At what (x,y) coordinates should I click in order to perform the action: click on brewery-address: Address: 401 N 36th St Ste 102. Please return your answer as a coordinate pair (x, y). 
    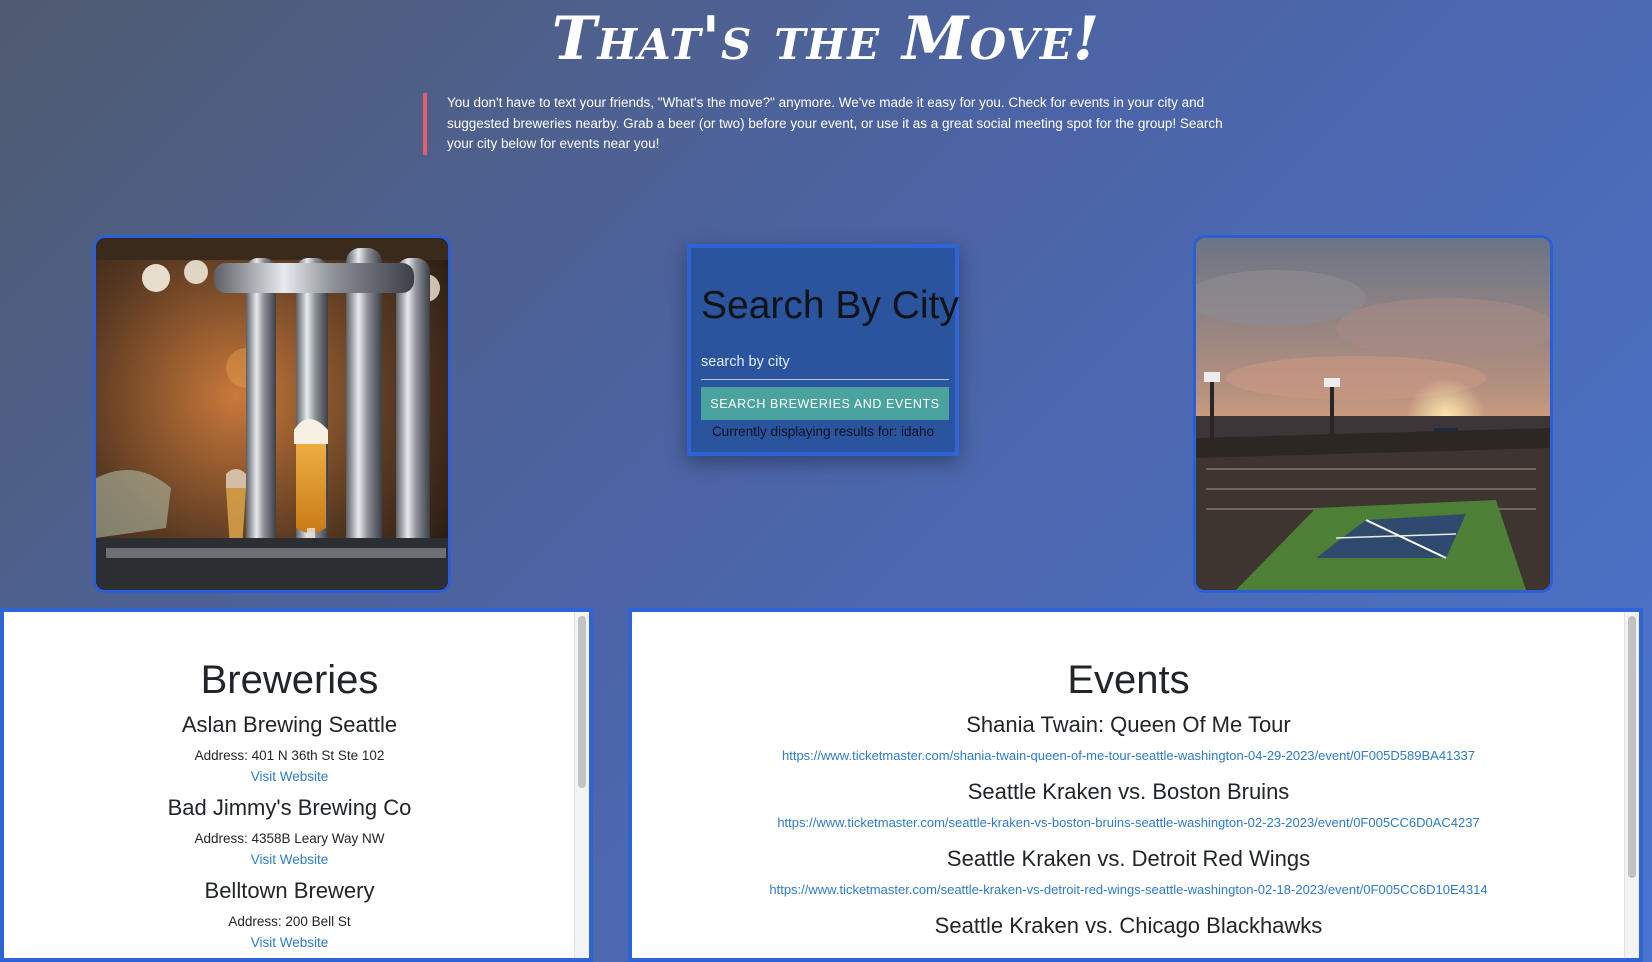
    Looking at the image, I should click on (289, 755).